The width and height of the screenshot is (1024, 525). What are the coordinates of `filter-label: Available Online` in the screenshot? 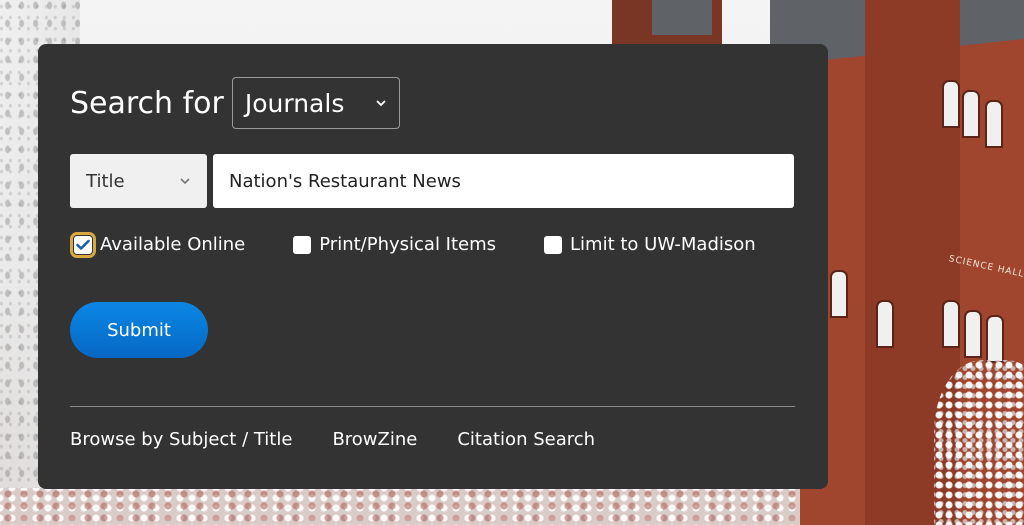 It's located at (173, 244).